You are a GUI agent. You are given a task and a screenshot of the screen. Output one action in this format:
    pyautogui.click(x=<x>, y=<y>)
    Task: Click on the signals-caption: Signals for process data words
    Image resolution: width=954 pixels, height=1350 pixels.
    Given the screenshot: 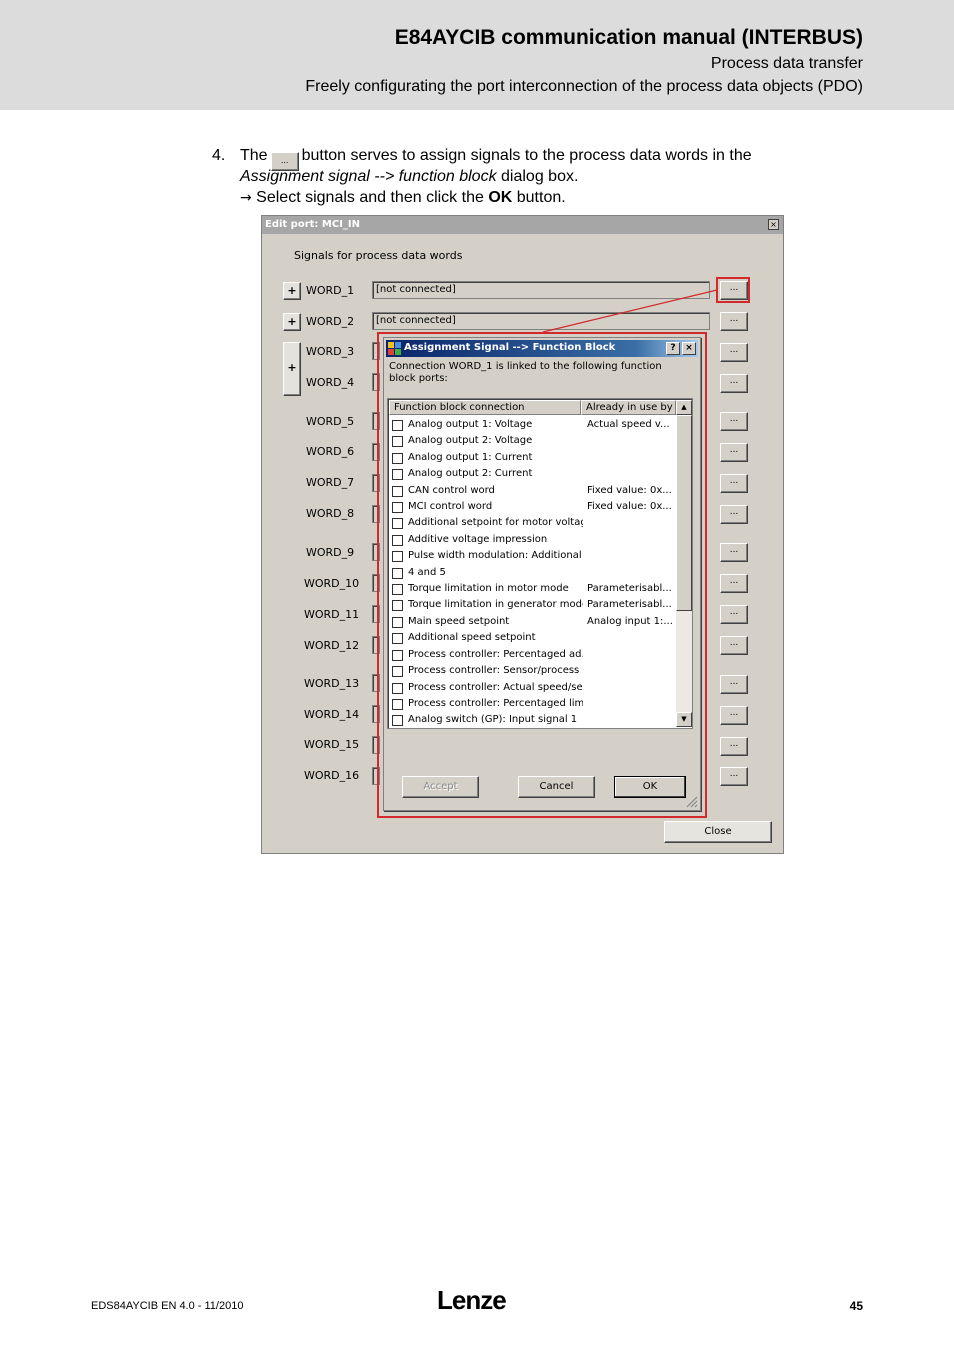 What is the action you would take?
    pyautogui.click(x=378, y=255)
    